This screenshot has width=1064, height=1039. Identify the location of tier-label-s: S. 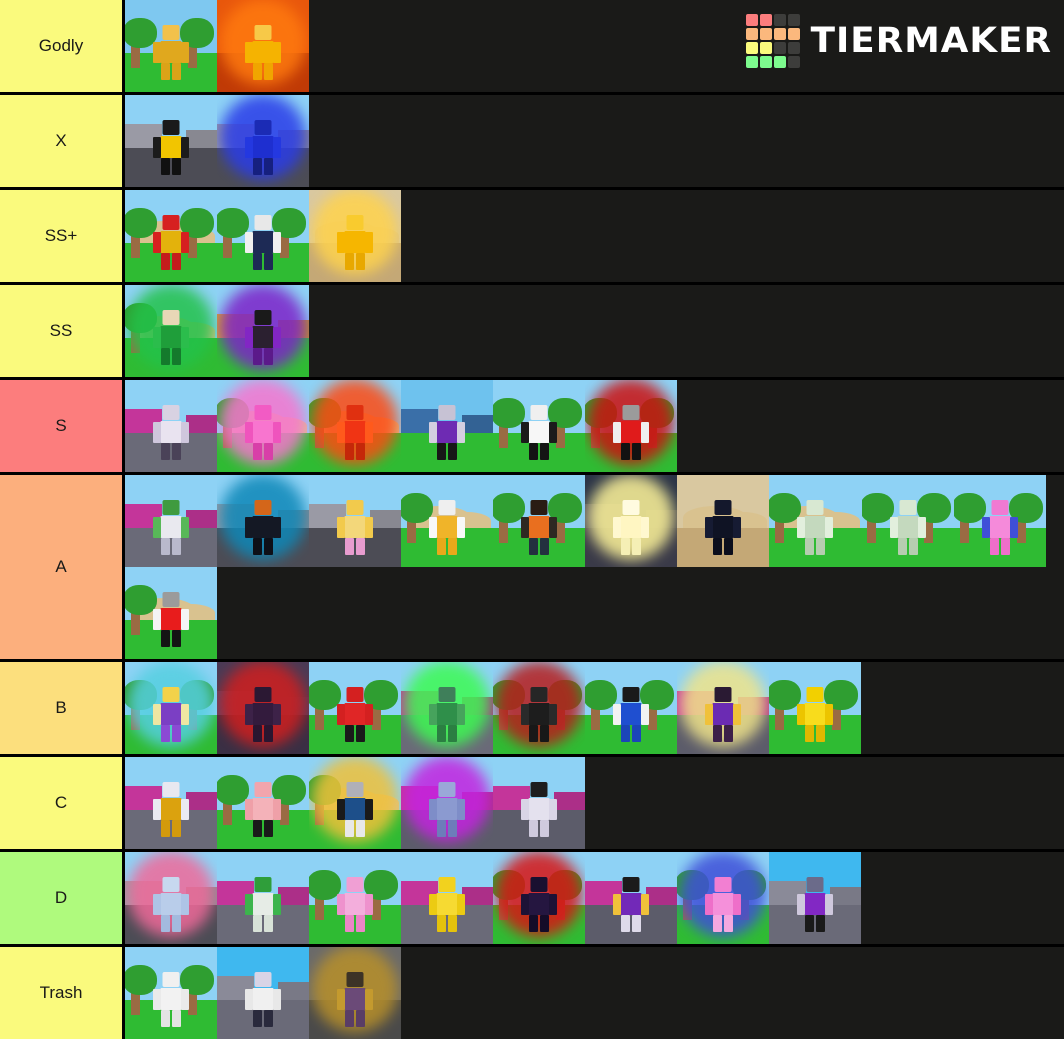
(62, 426).